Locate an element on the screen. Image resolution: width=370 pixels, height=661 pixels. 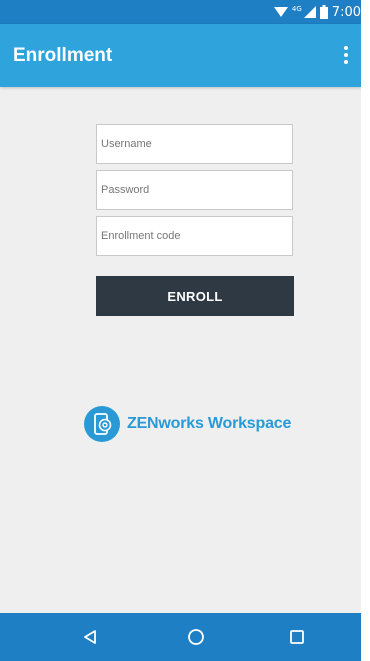
status-icons: 4G 7:00 is located at coordinates (317, 12).